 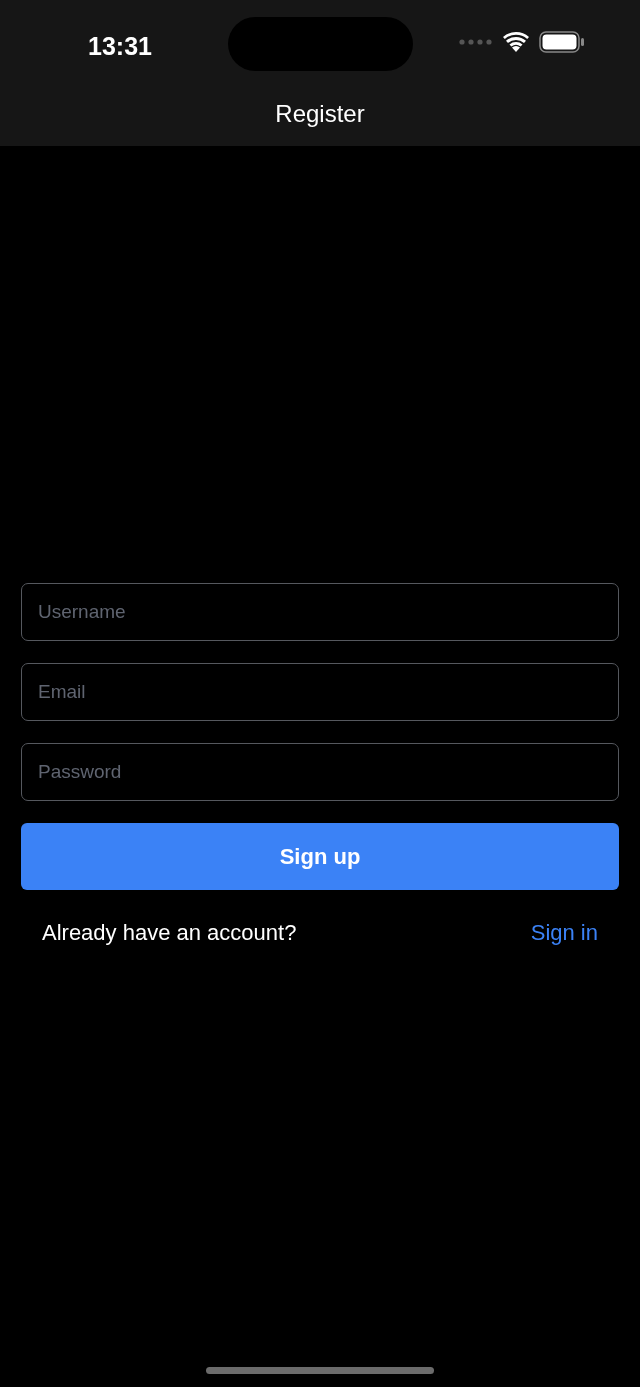 I want to click on wifi-icon, so click(x=516, y=42).